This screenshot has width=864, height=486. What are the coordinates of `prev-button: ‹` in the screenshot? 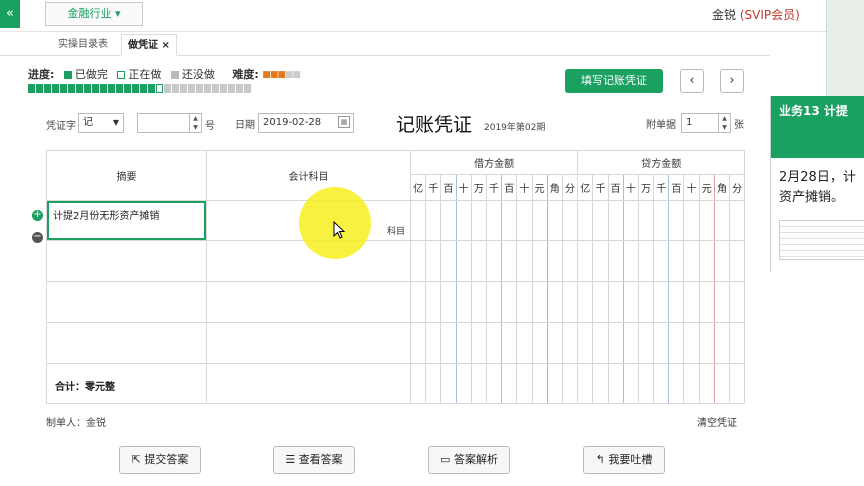 It's located at (692, 81).